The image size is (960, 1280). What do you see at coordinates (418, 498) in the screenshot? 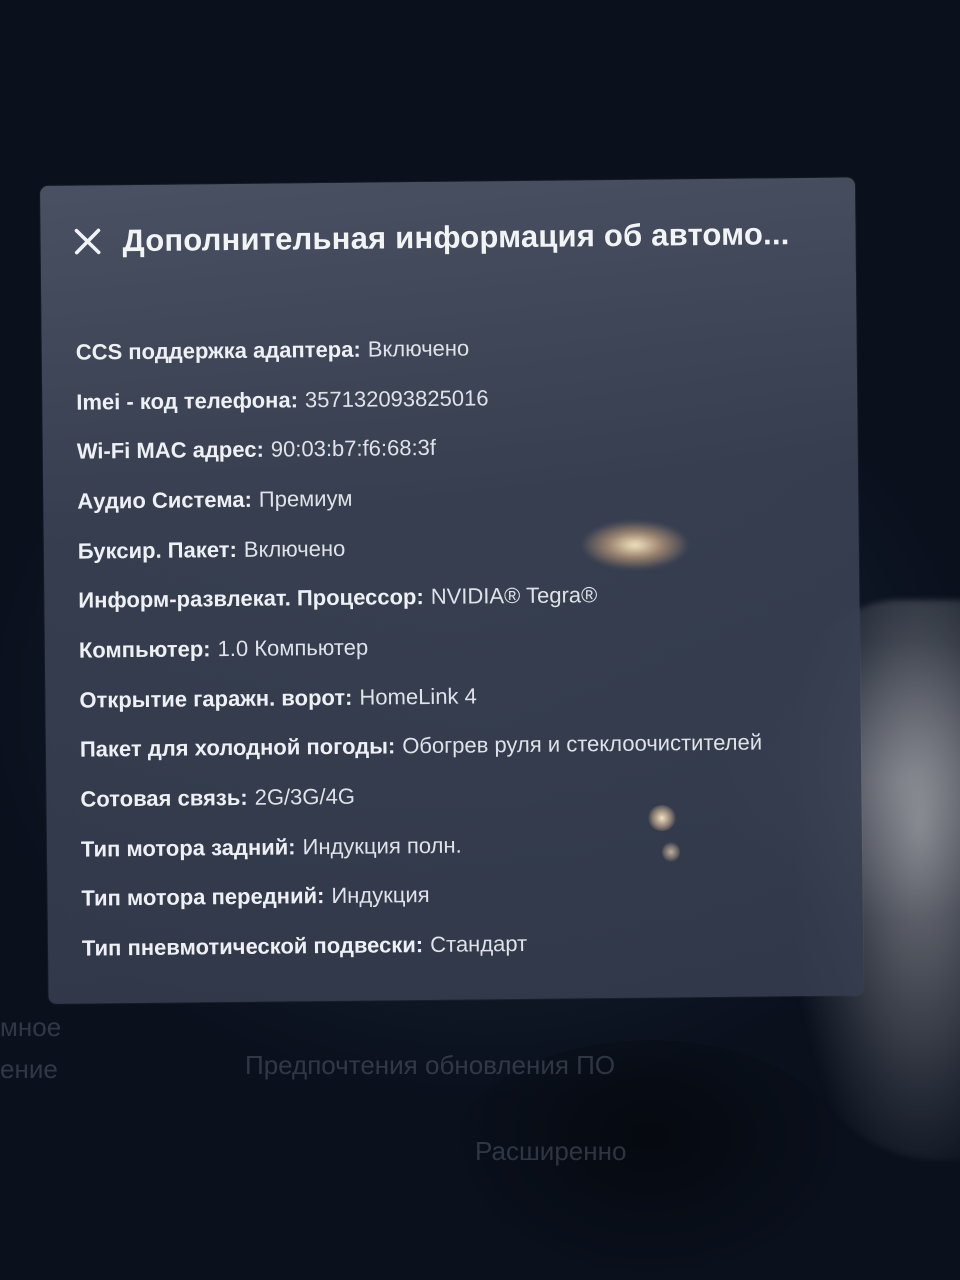
I see `info-row: Аудио Система: Премиум` at bounding box center [418, 498].